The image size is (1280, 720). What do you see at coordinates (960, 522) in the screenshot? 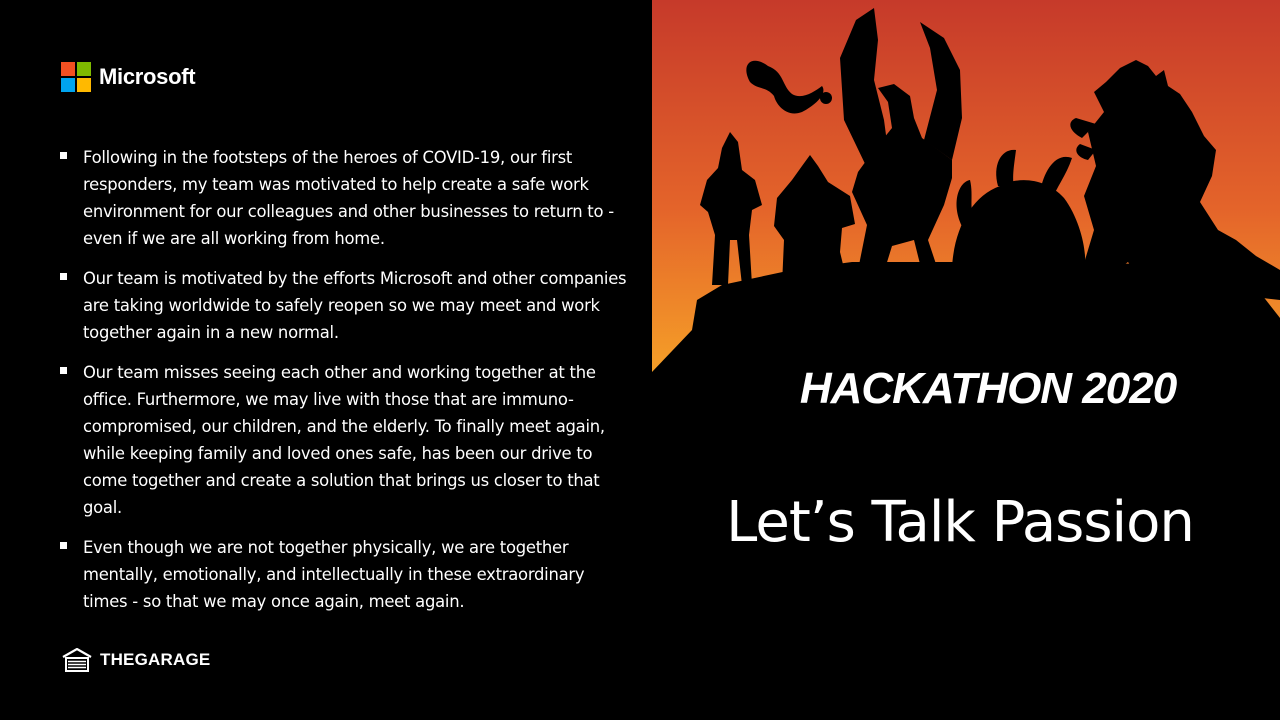
I see `tagline-heading: Let’s Talk Passion` at bounding box center [960, 522].